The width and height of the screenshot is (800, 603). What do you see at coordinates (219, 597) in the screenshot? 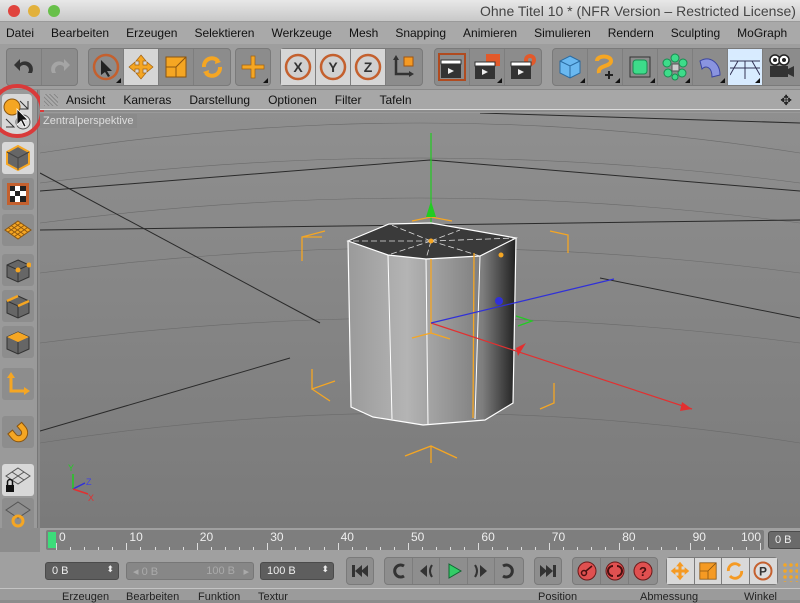
I see `material-menu-funktion: Funktion` at bounding box center [219, 597].